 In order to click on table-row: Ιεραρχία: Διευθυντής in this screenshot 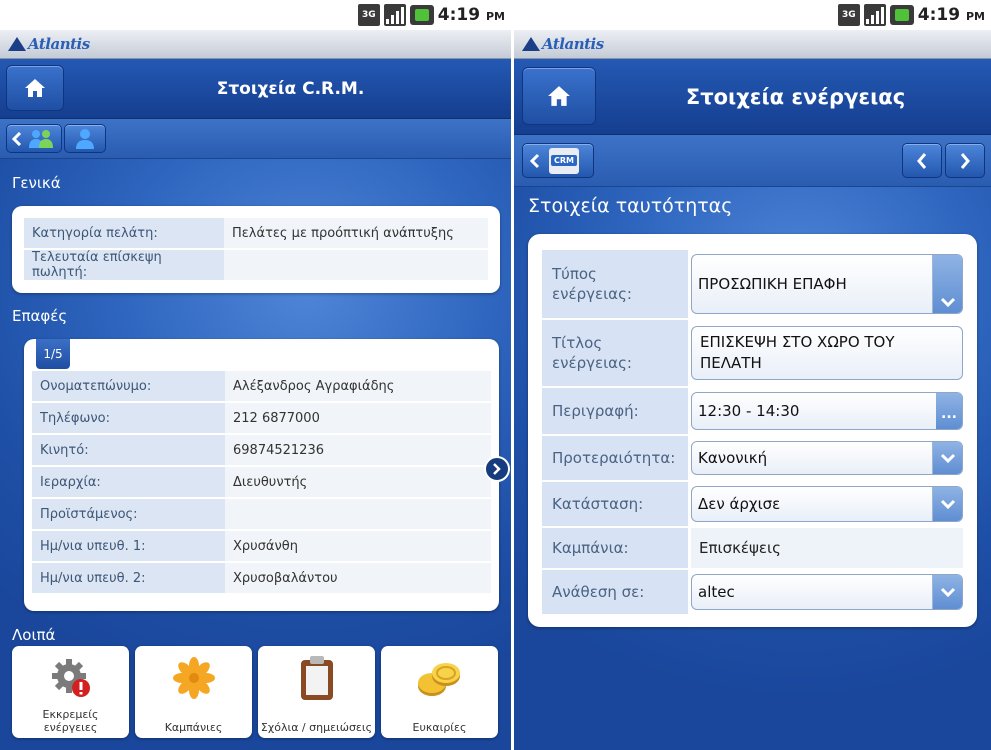, I will do `click(261, 482)`.